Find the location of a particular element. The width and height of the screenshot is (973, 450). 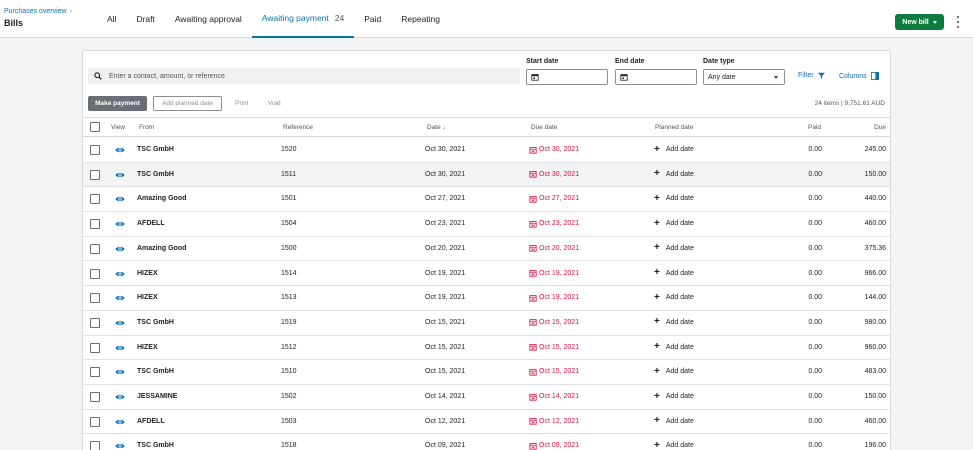

date-type-select: Any date is located at coordinates (744, 77).